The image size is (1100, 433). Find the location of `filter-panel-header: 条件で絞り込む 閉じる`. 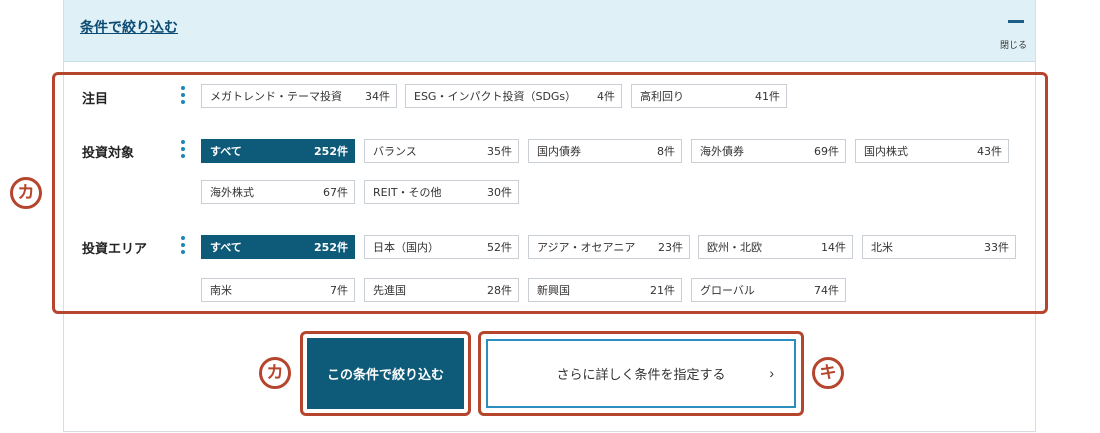

filter-panel-header: 条件で絞り込む 閉じる is located at coordinates (549, 31).